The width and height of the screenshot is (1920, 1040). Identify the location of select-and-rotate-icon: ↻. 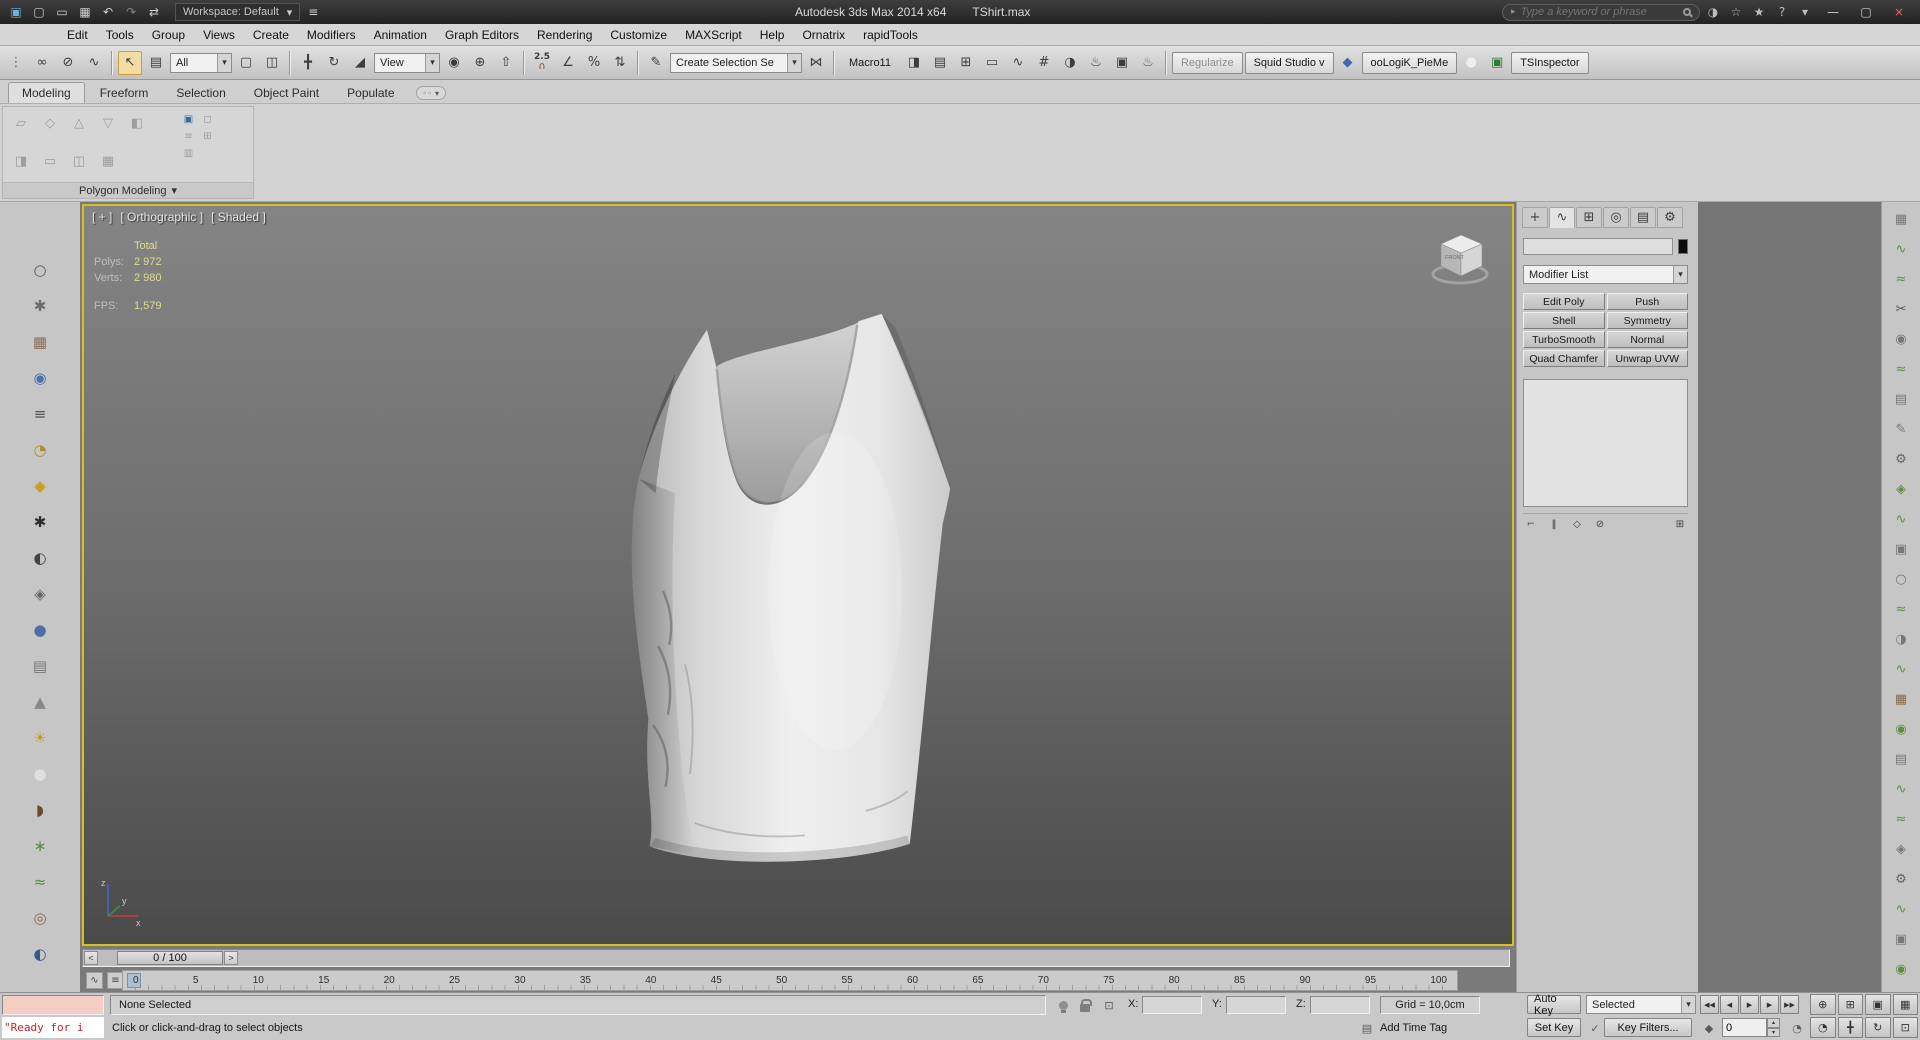
(334, 63).